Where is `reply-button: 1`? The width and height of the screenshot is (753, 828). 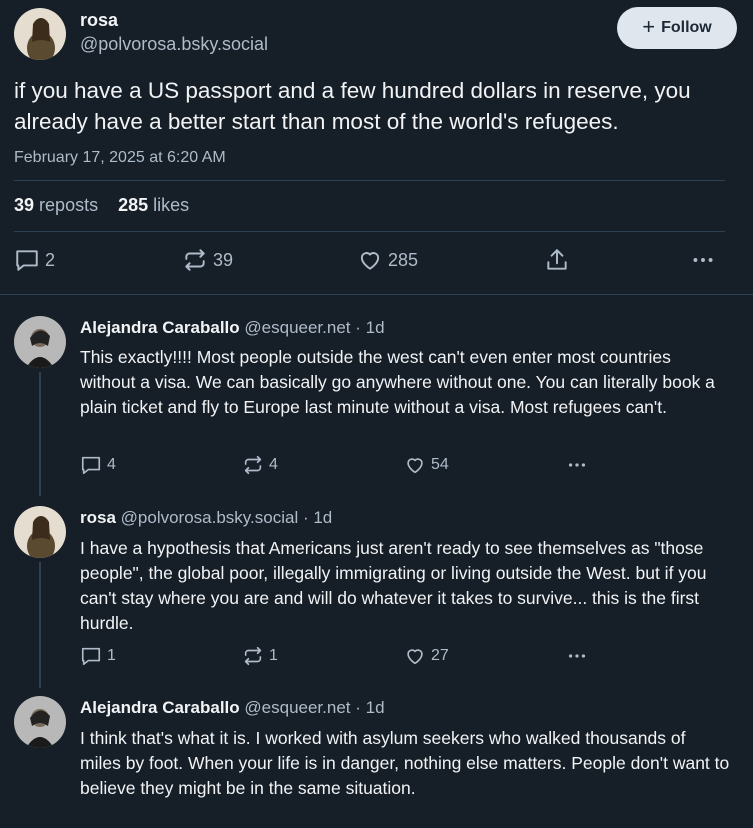
reply-button: 1 is located at coordinates (98, 656).